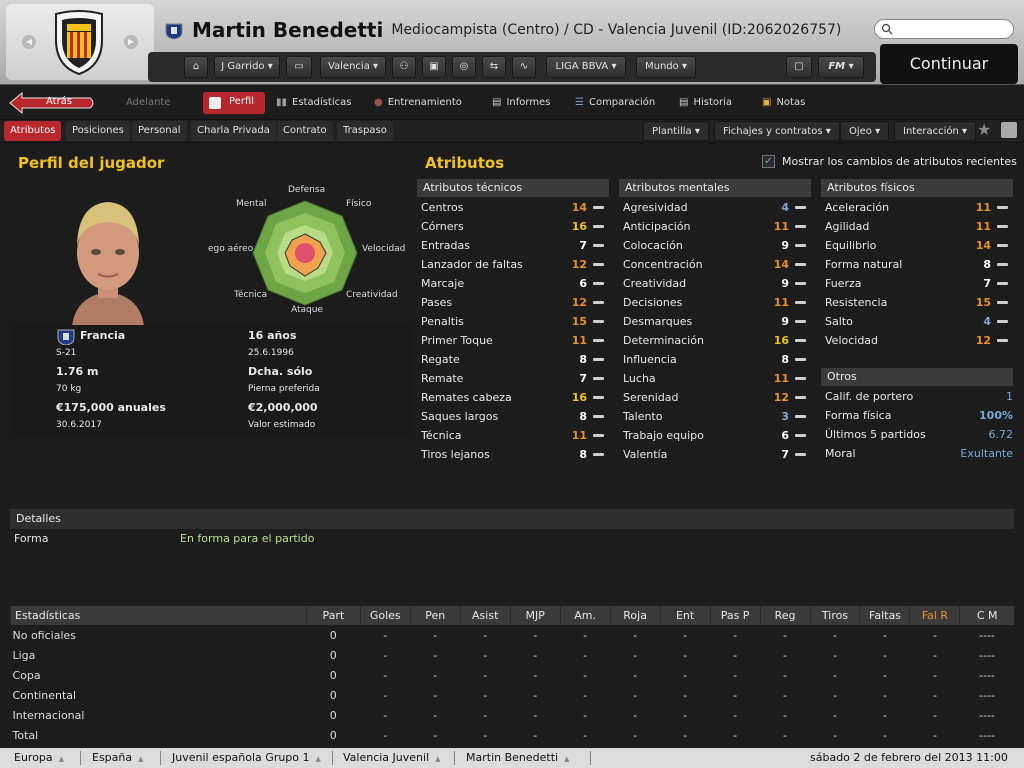  I want to click on subtab-traspaso: Traspaso, so click(365, 131).